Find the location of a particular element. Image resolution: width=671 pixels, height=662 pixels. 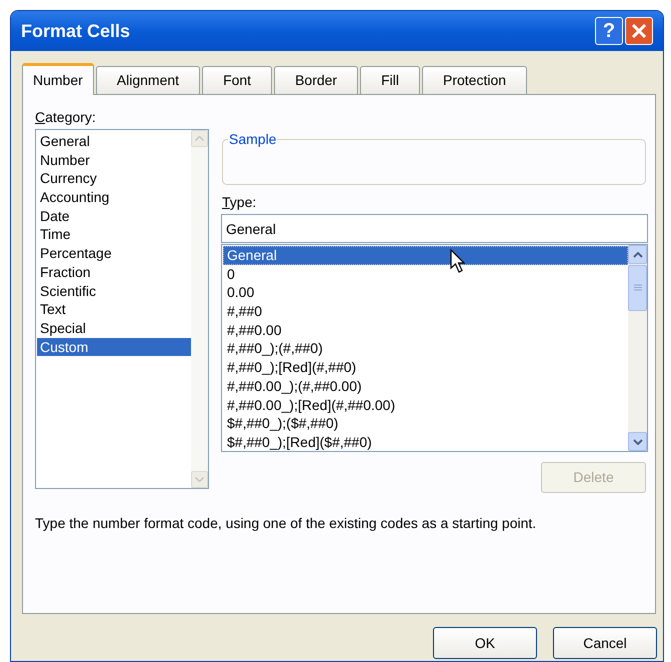

format-item: #,##0.00 is located at coordinates (425, 330).